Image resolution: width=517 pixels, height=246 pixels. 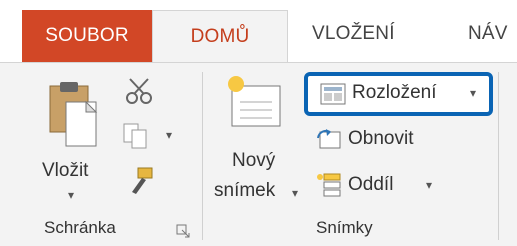 What do you see at coordinates (139, 91) in the screenshot?
I see `cut-icon` at bounding box center [139, 91].